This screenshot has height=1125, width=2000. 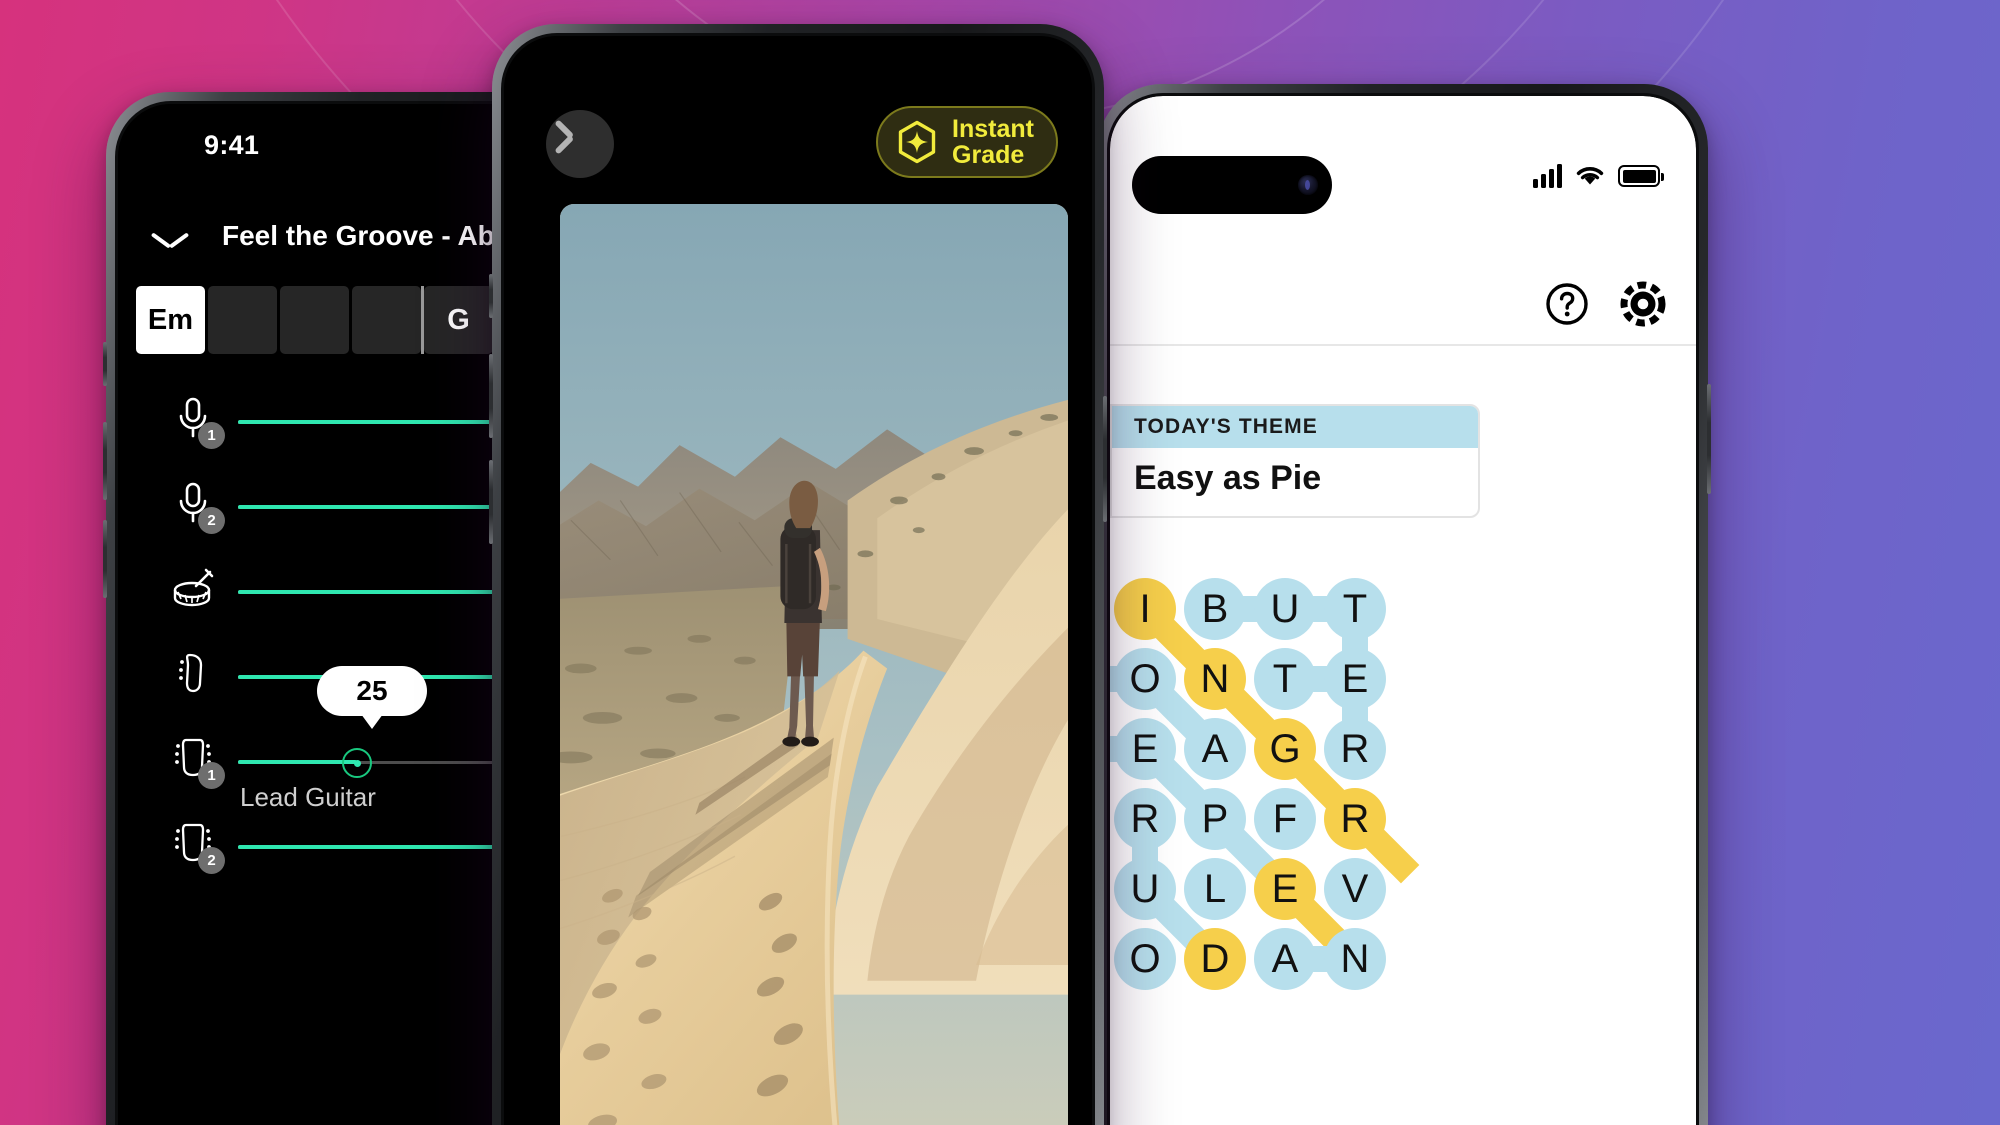 I want to click on app-toolbar, so click(x=1605, y=304).